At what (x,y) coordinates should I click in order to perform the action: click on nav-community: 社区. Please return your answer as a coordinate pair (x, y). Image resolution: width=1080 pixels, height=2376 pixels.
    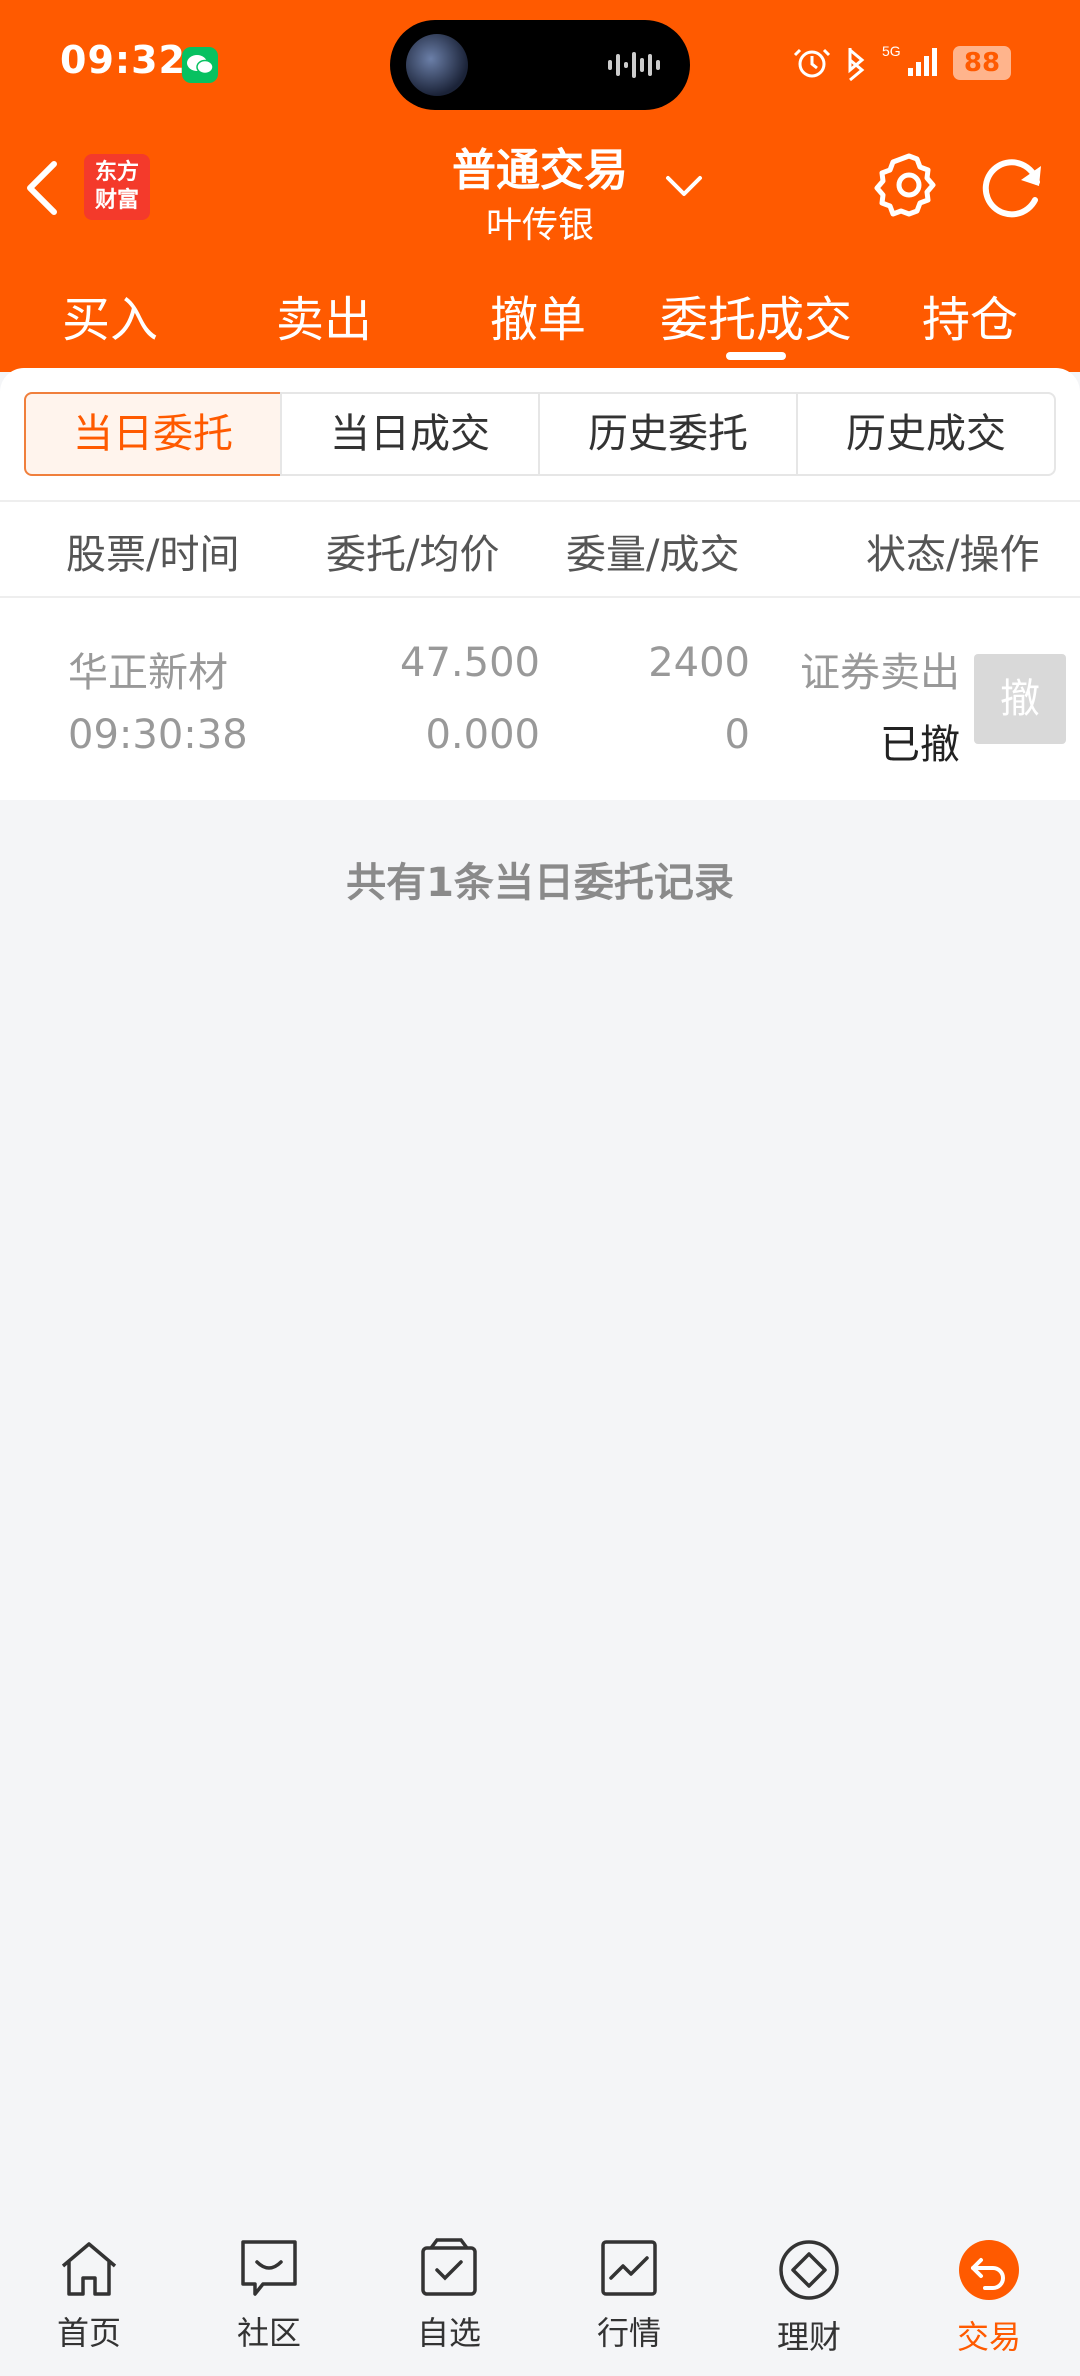
    Looking at the image, I should click on (269, 2296).